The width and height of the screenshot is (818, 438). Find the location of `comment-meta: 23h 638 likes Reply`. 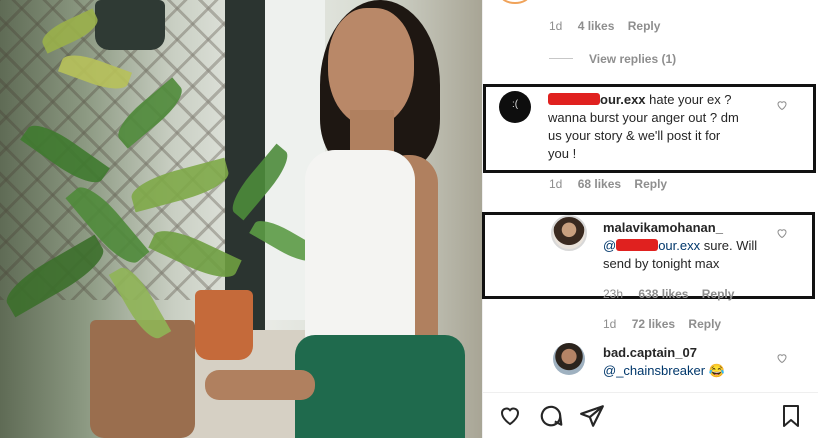

comment-meta: 23h 638 likes Reply is located at coordinates (668, 294).